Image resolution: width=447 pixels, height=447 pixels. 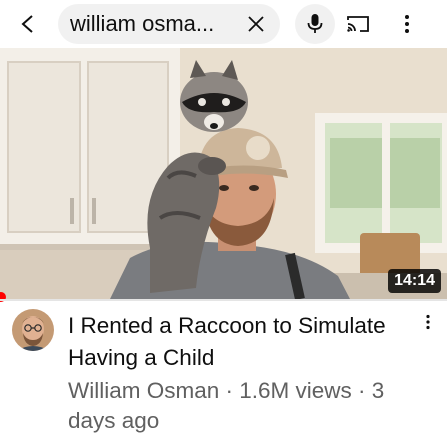 I want to click on thumbnail-divider, so click(x=223, y=300).